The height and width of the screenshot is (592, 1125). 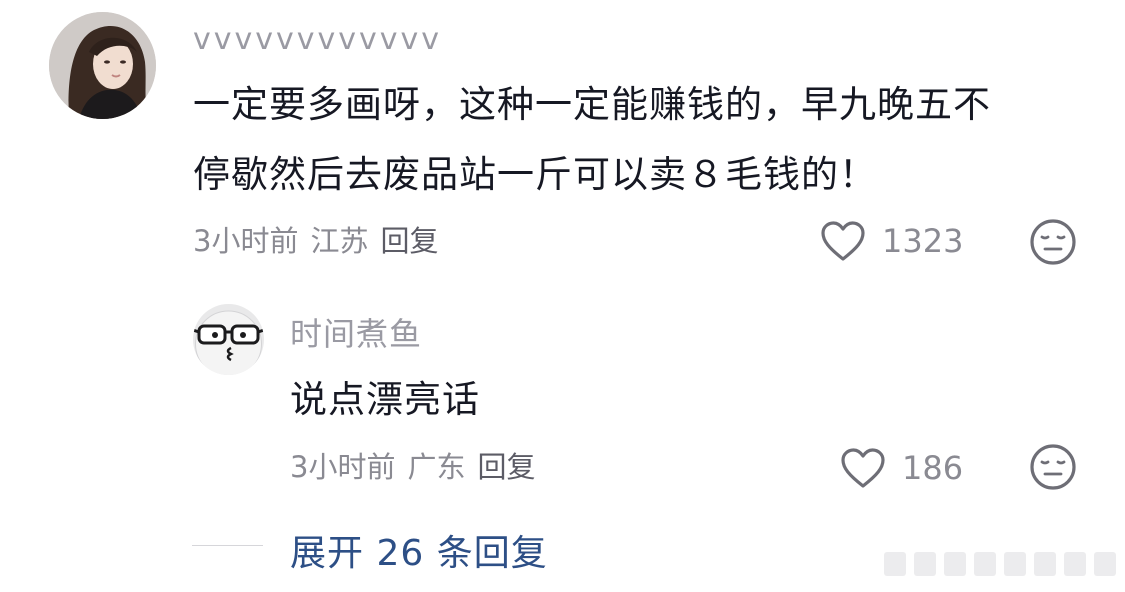 I want to click on reply-meta: 3小时前 广东 回复, so click(x=412, y=465).